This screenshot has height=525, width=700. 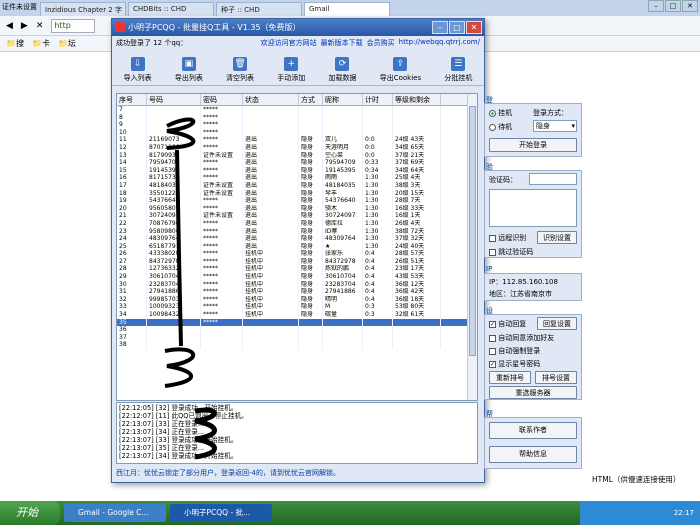 I want to click on app-minimize-button: –, so click(x=440, y=27).